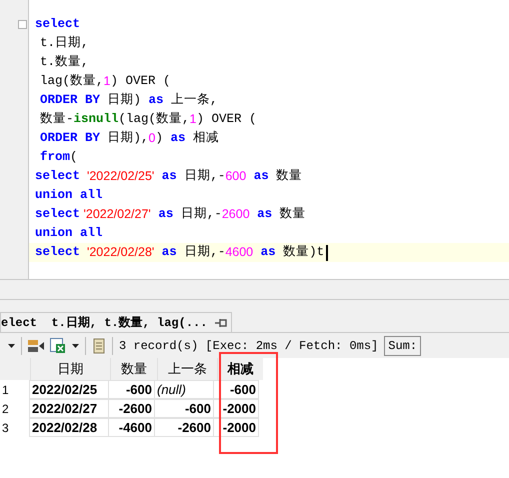  Describe the element at coordinates (403, 346) in the screenshot. I see `sum-field: Sum:` at that location.